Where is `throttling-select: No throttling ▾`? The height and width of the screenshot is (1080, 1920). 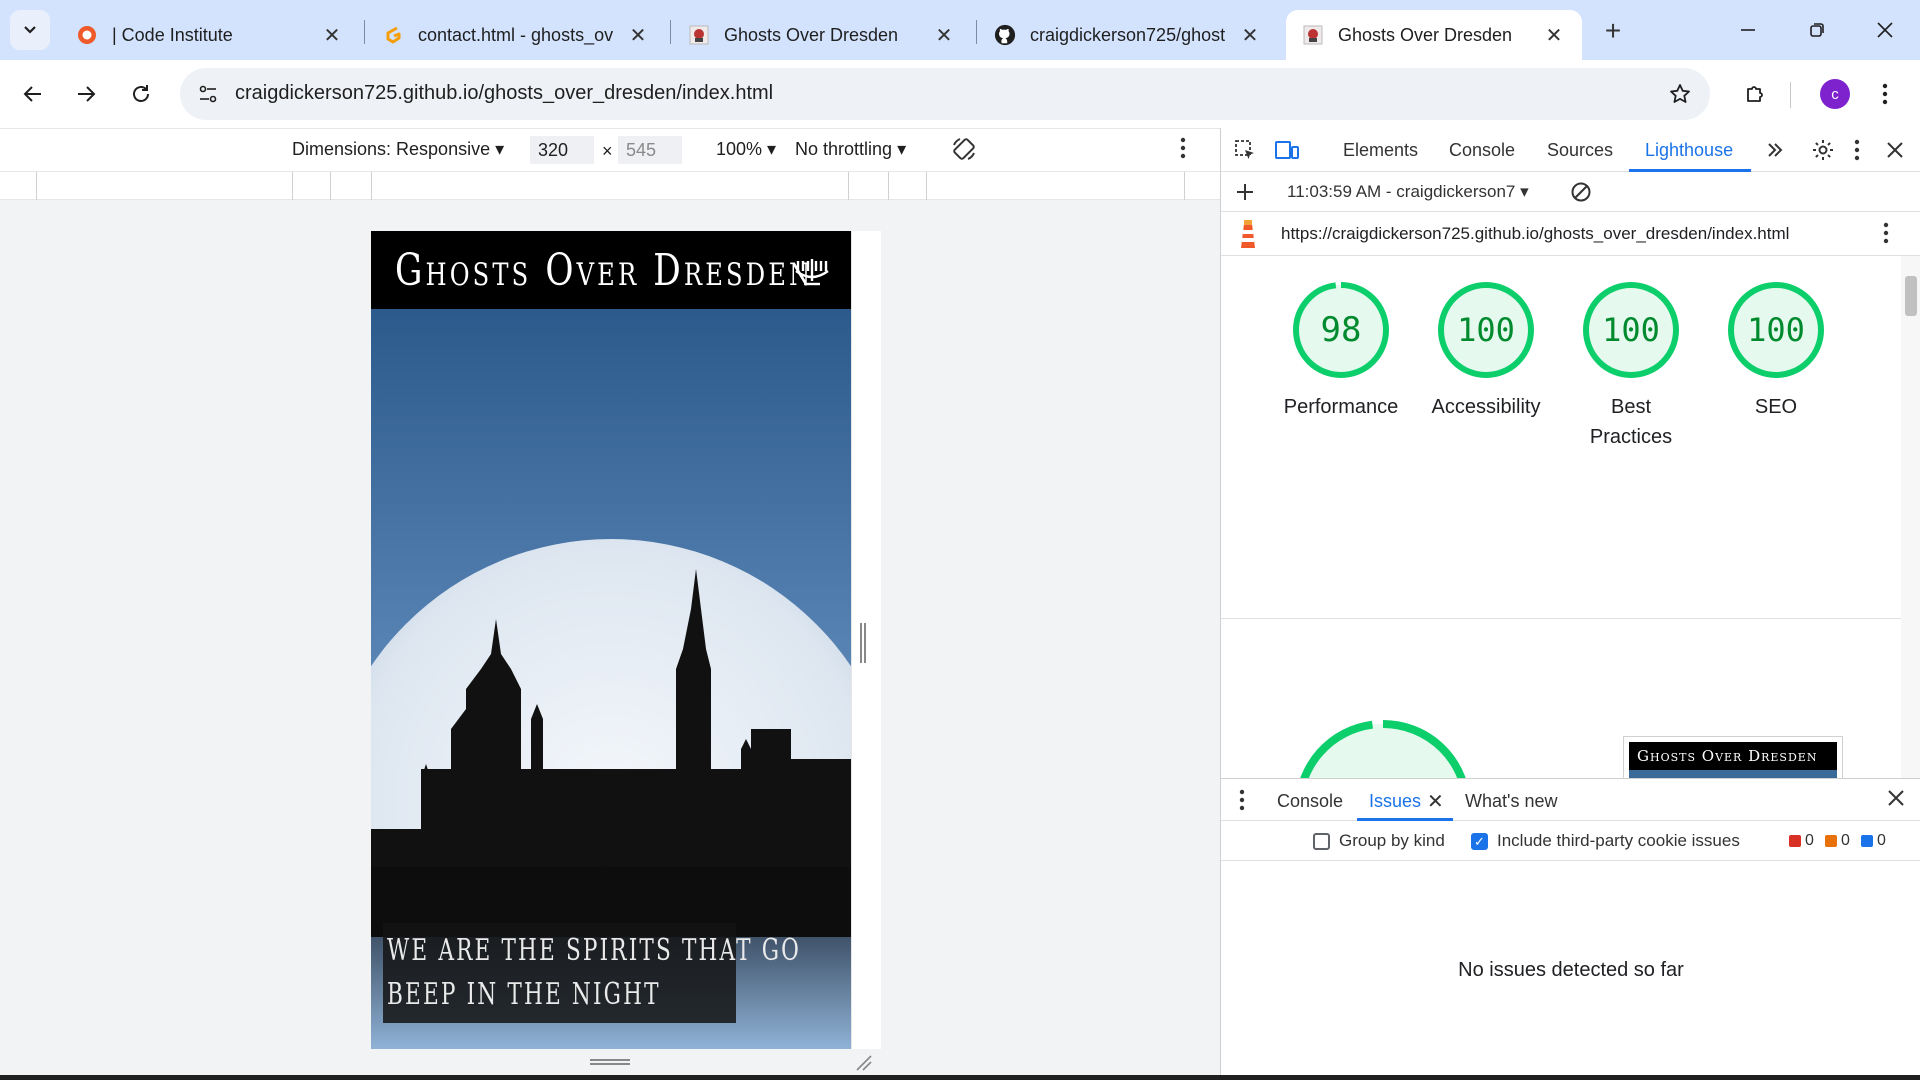 throttling-select: No throttling ▾ is located at coordinates (850, 149).